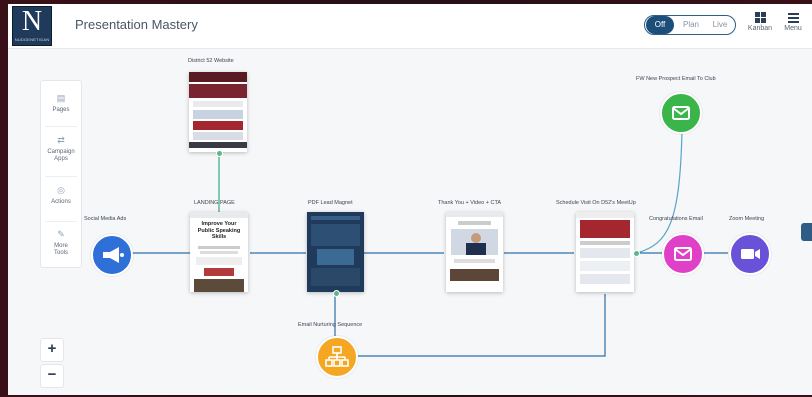 Image resolution: width=812 pixels, height=397 pixels. I want to click on landing-headline: Improve Your Public Speaking Skills, so click(219, 230).